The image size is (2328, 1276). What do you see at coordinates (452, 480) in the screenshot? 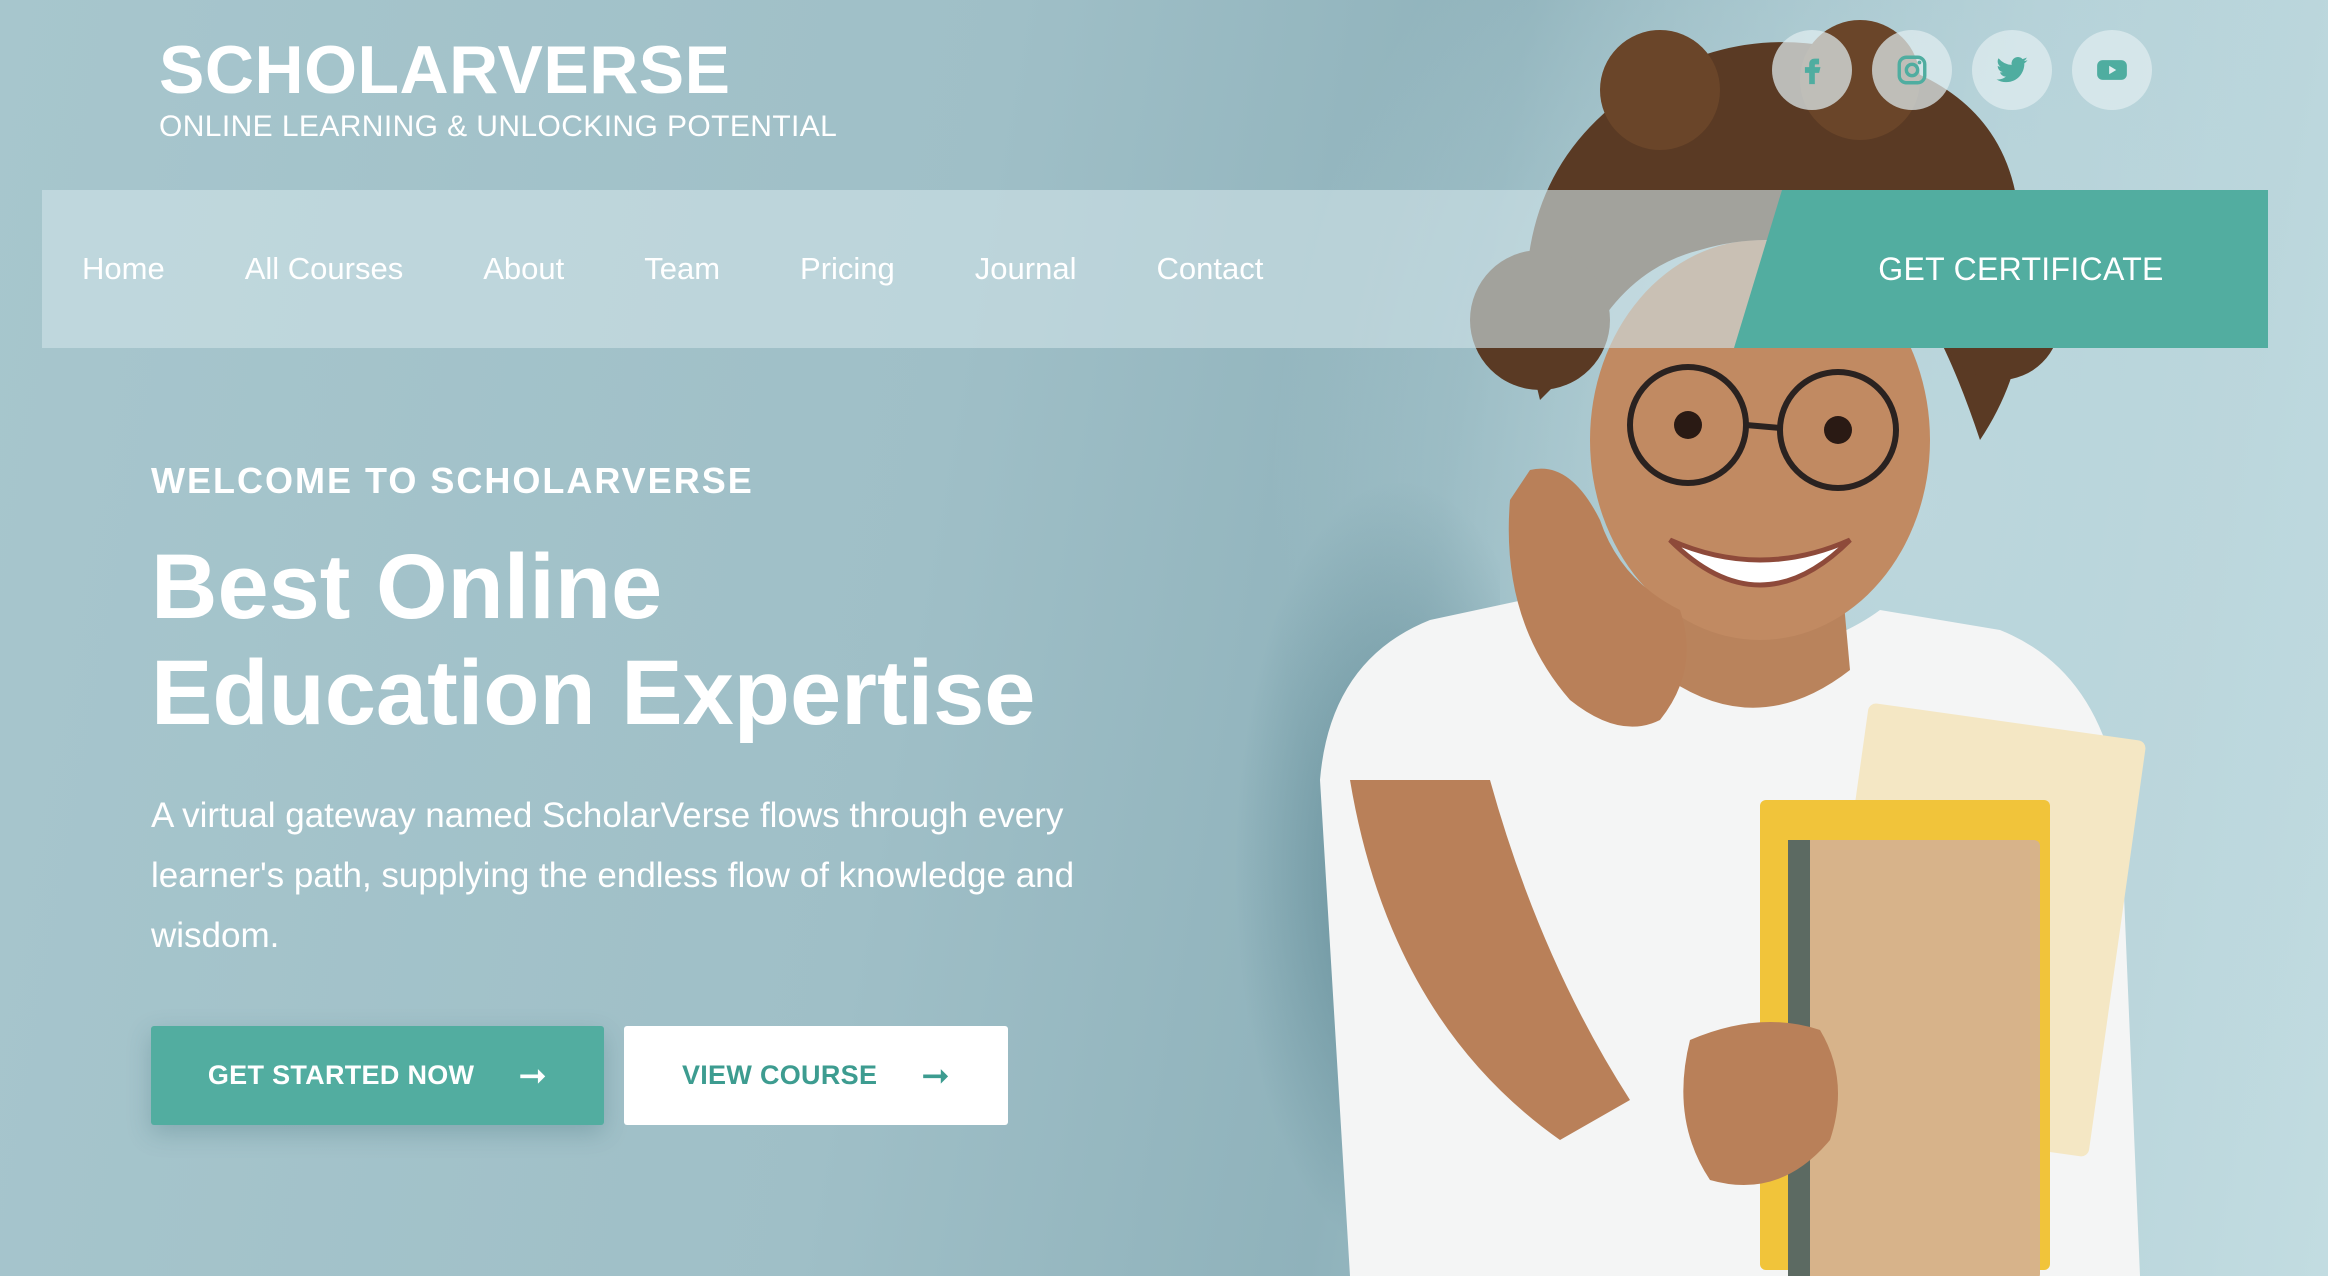
I see `welcome-label: WELCOME TO SCHOLARVERSE` at bounding box center [452, 480].